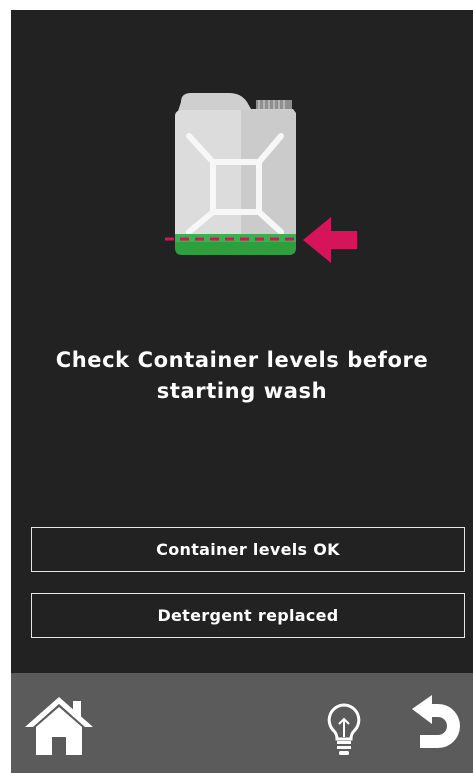 The width and height of the screenshot is (473, 773). What do you see at coordinates (59, 725) in the screenshot?
I see `home-icon` at bounding box center [59, 725].